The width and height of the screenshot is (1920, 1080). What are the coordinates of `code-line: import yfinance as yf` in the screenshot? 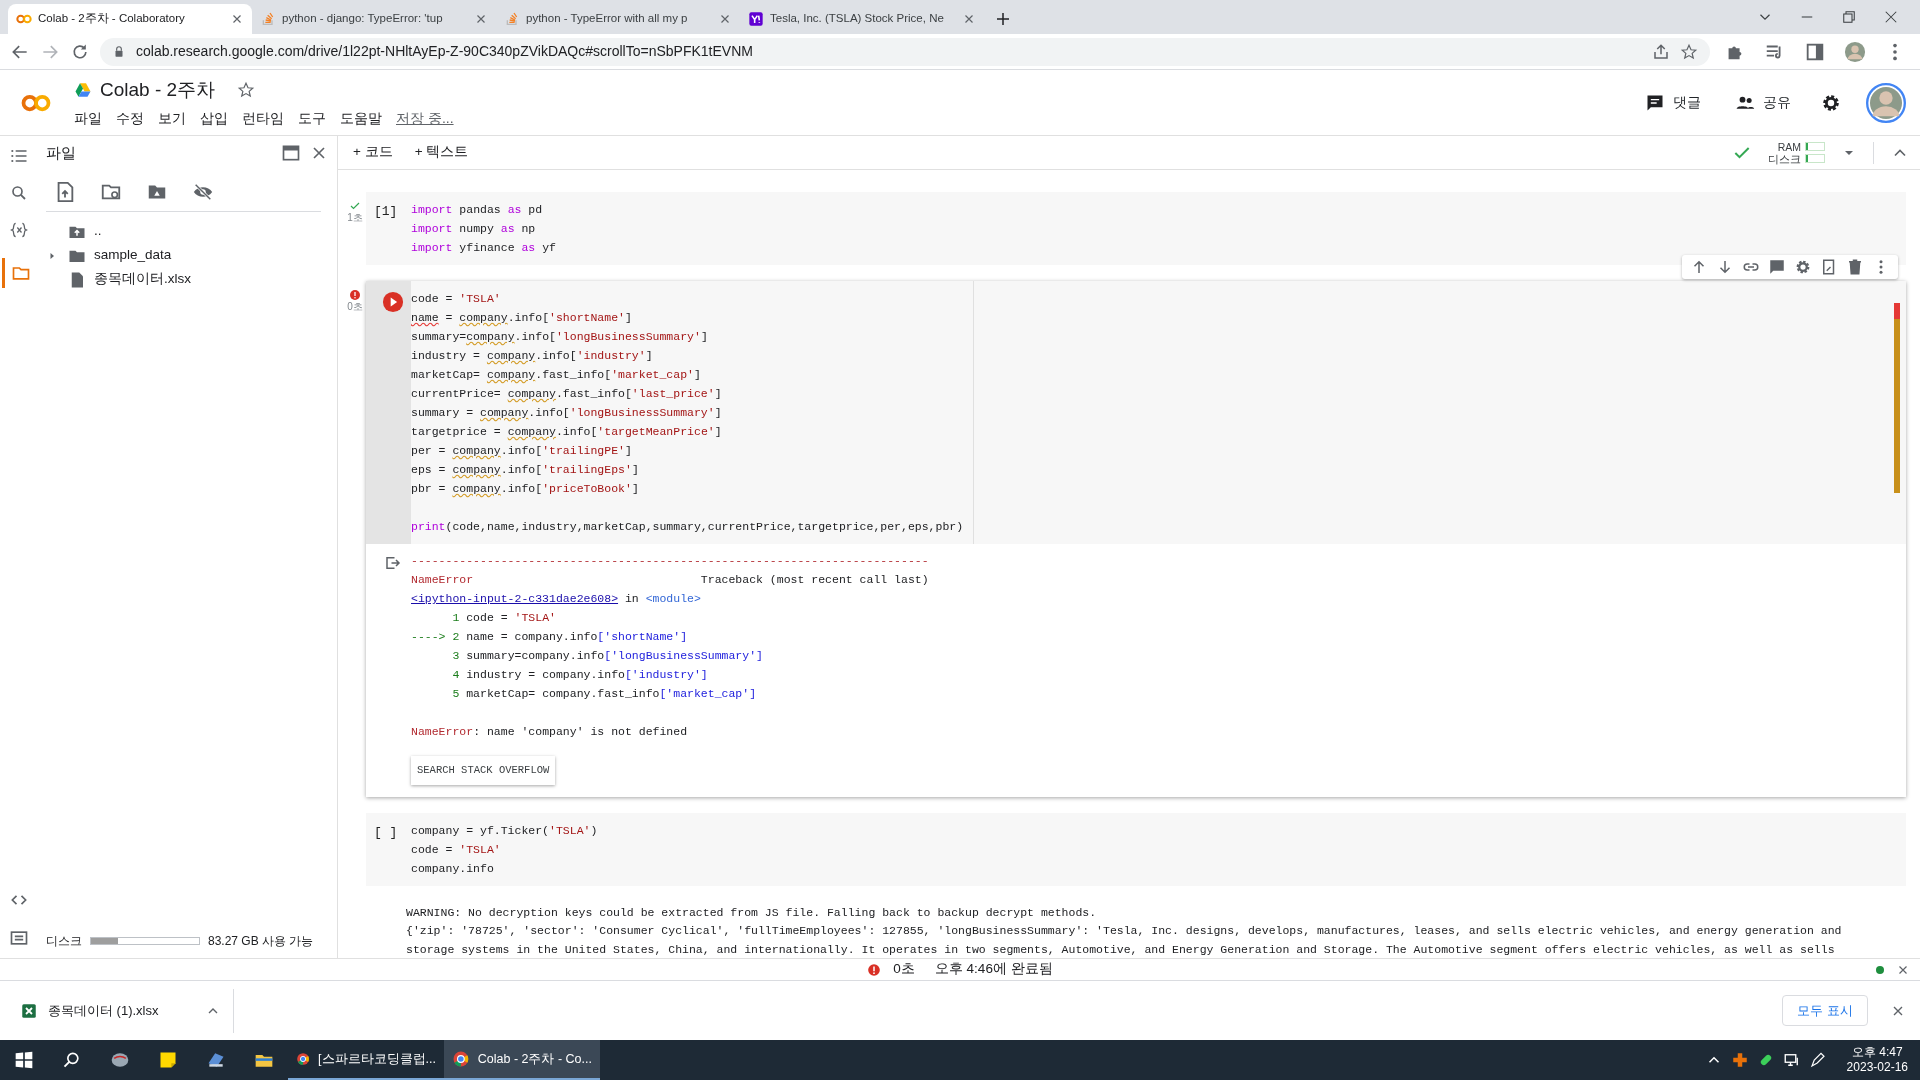 It's located at (484, 248).